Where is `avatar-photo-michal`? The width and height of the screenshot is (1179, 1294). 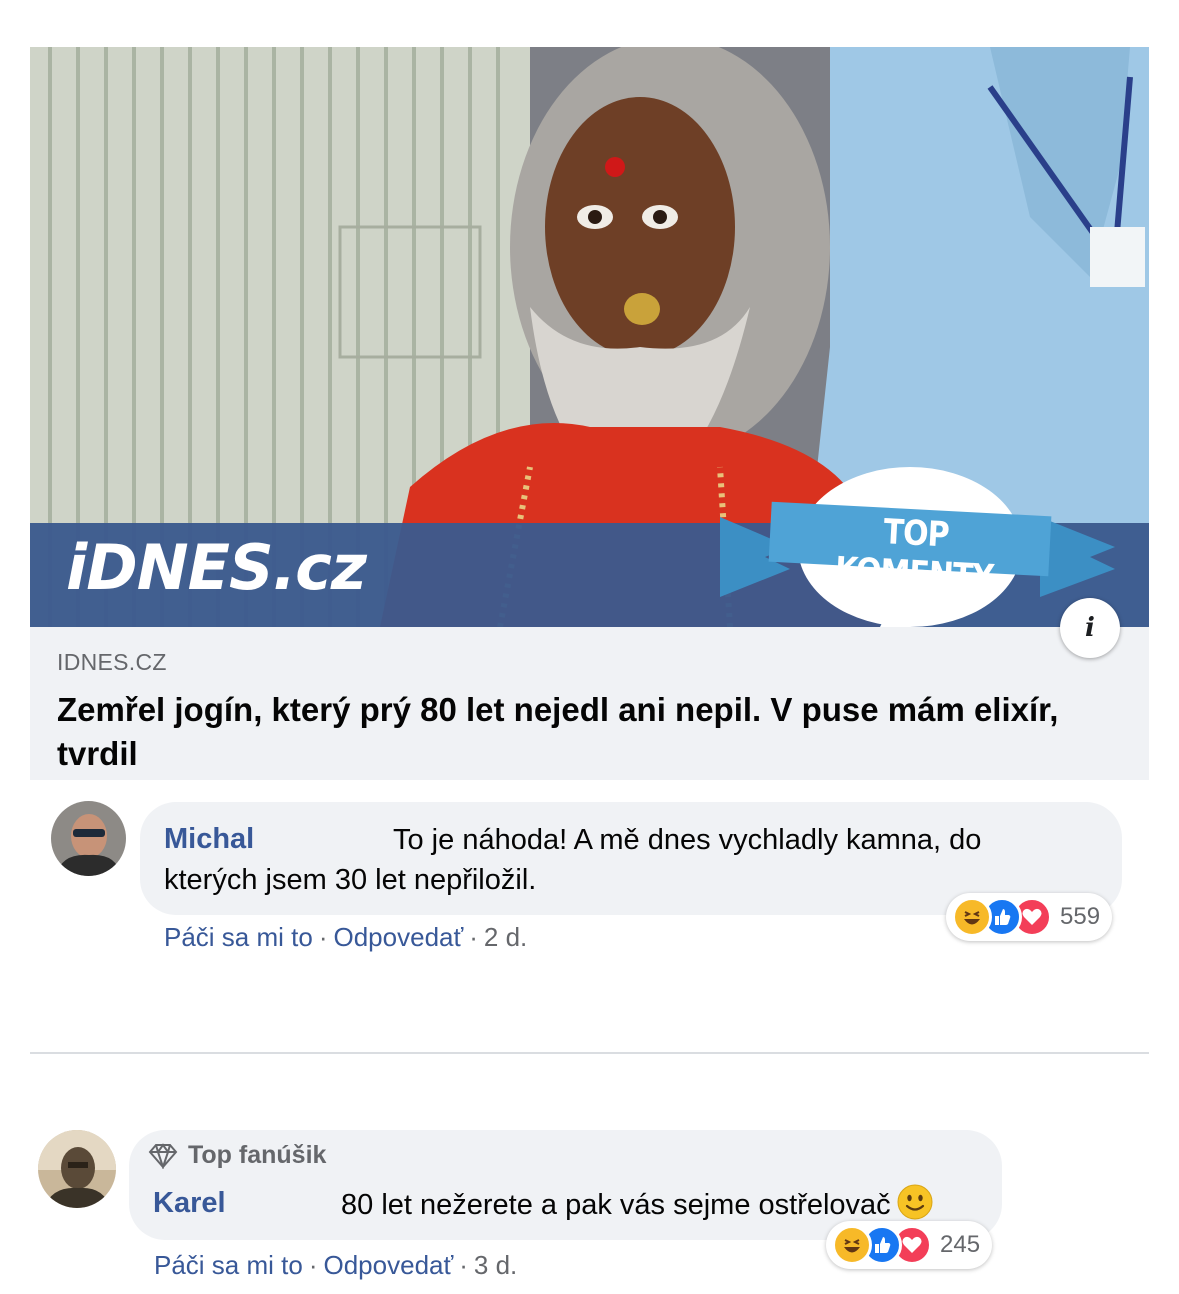
avatar-photo-michal is located at coordinates (88, 838).